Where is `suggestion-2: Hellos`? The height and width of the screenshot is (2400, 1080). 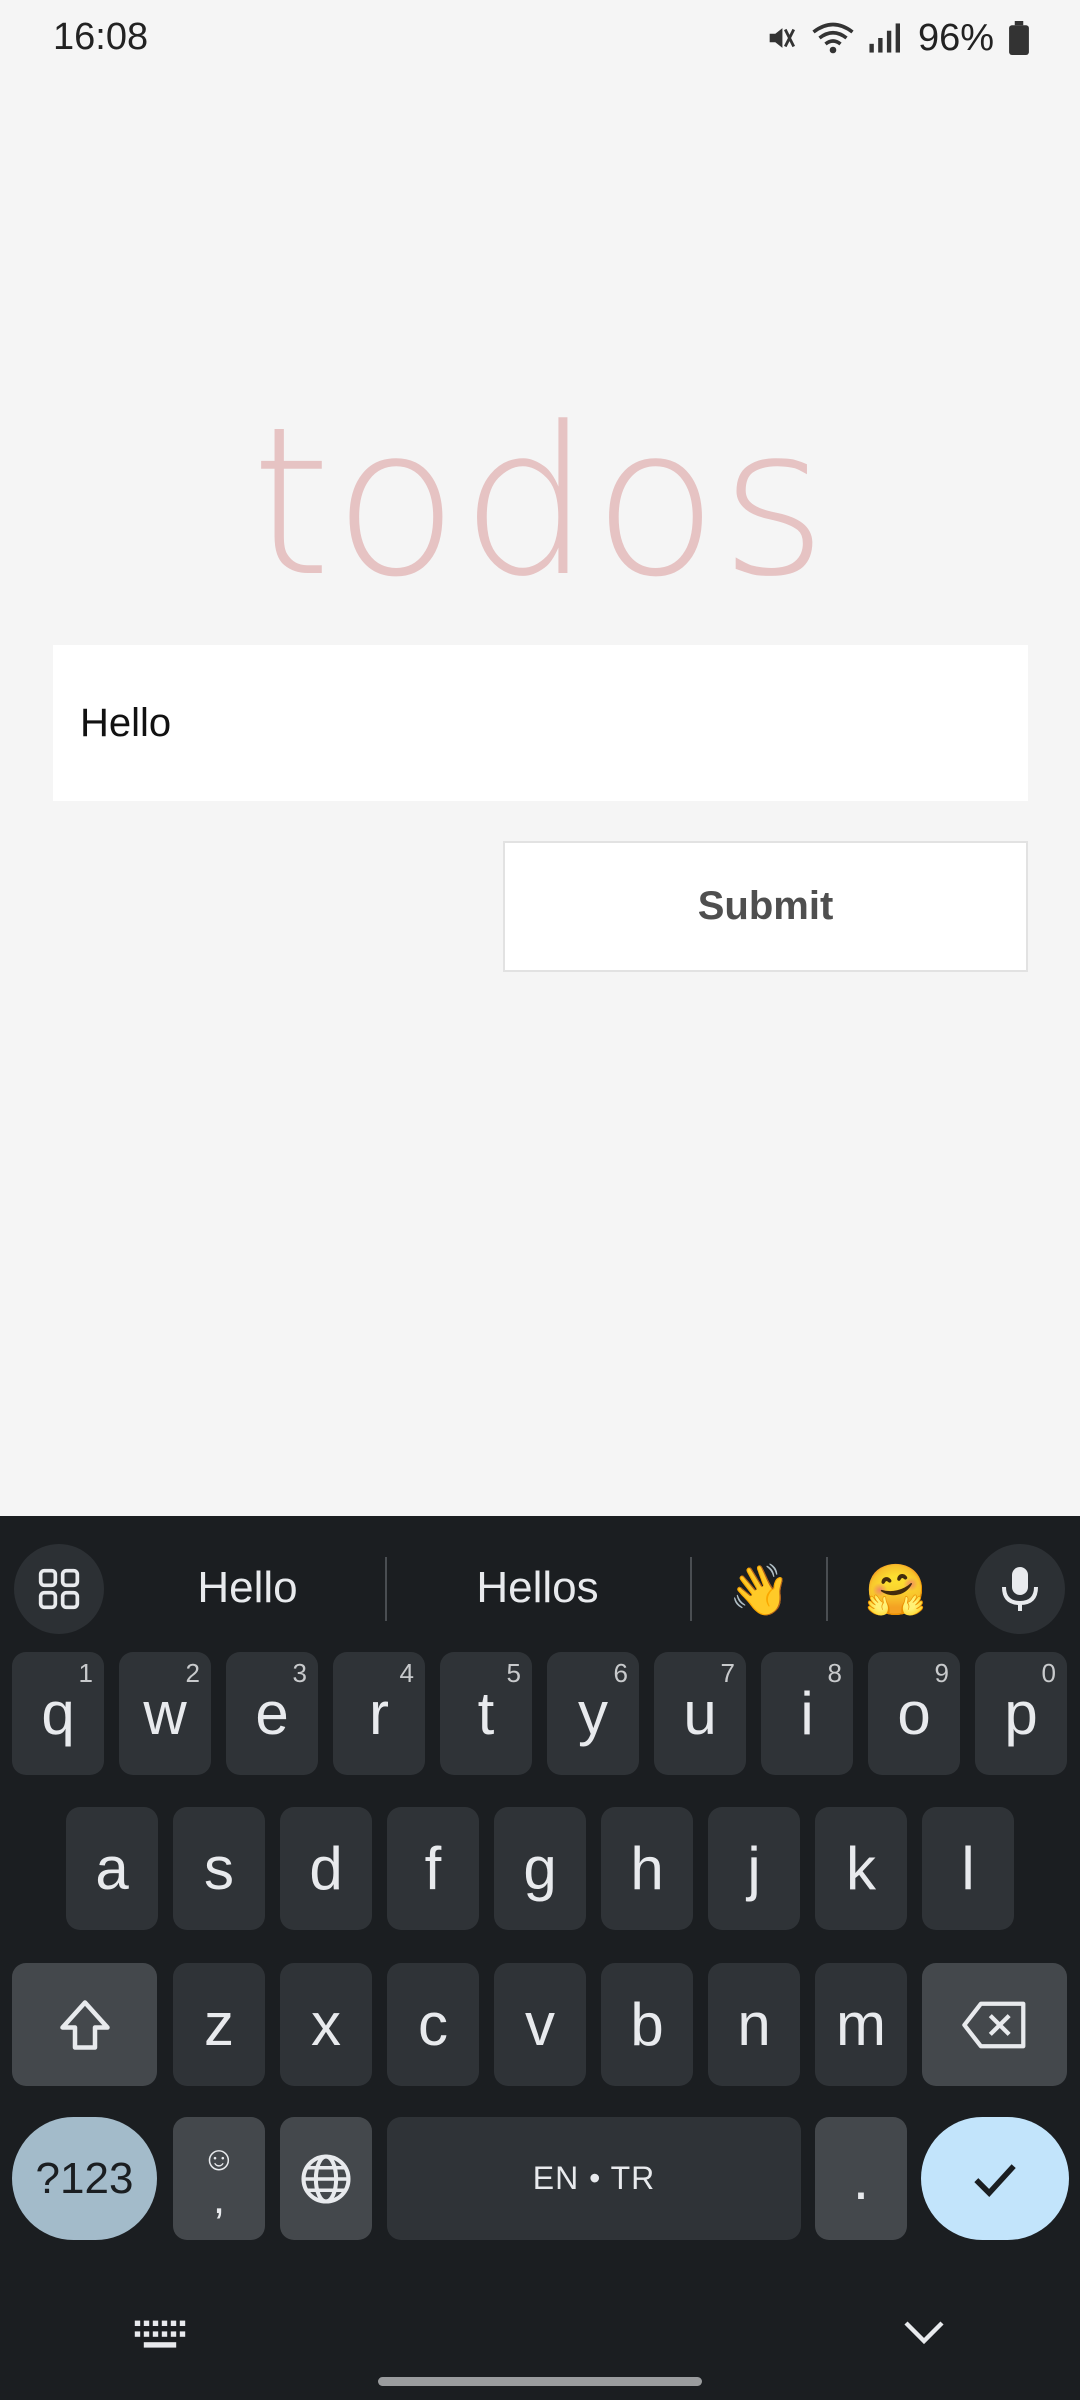 suggestion-2: Hellos is located at coordinates (537, 1588).